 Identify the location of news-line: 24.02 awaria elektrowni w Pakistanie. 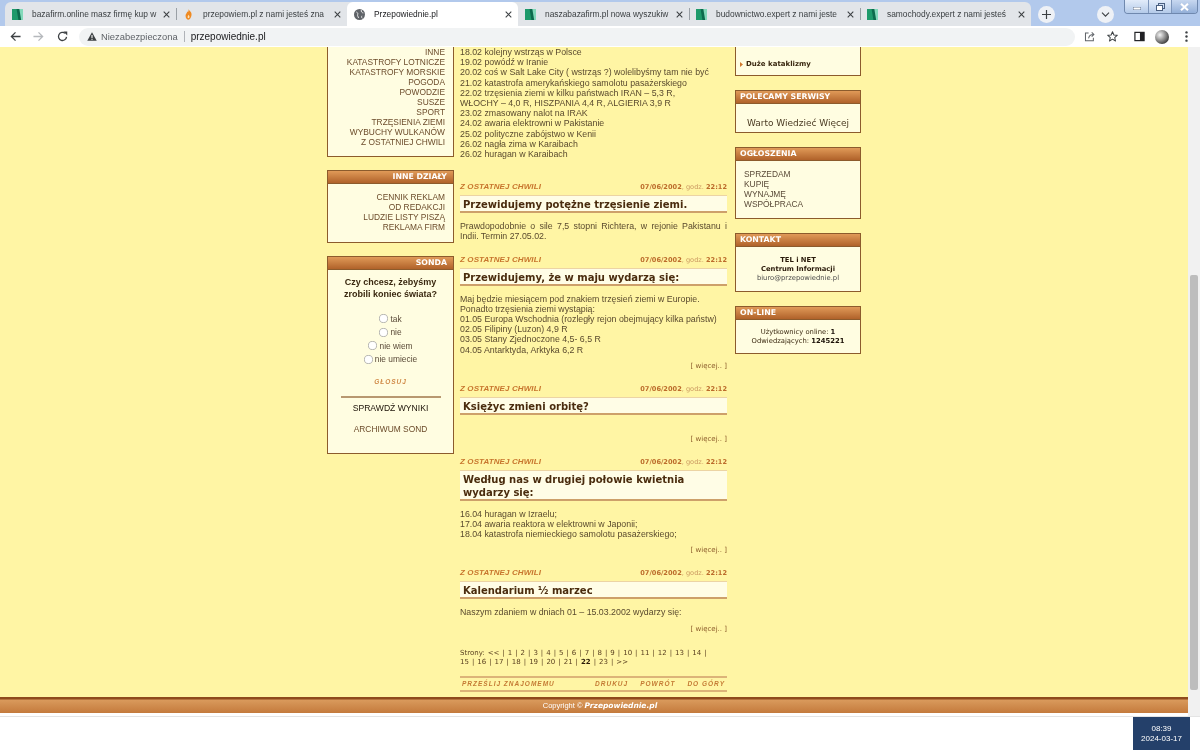
(532, 123).